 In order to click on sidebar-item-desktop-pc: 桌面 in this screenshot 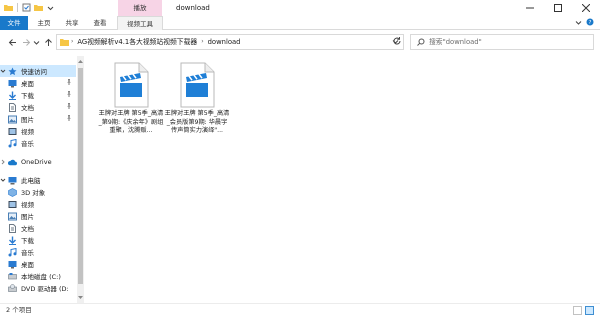, I will do `click(42, 264)`.